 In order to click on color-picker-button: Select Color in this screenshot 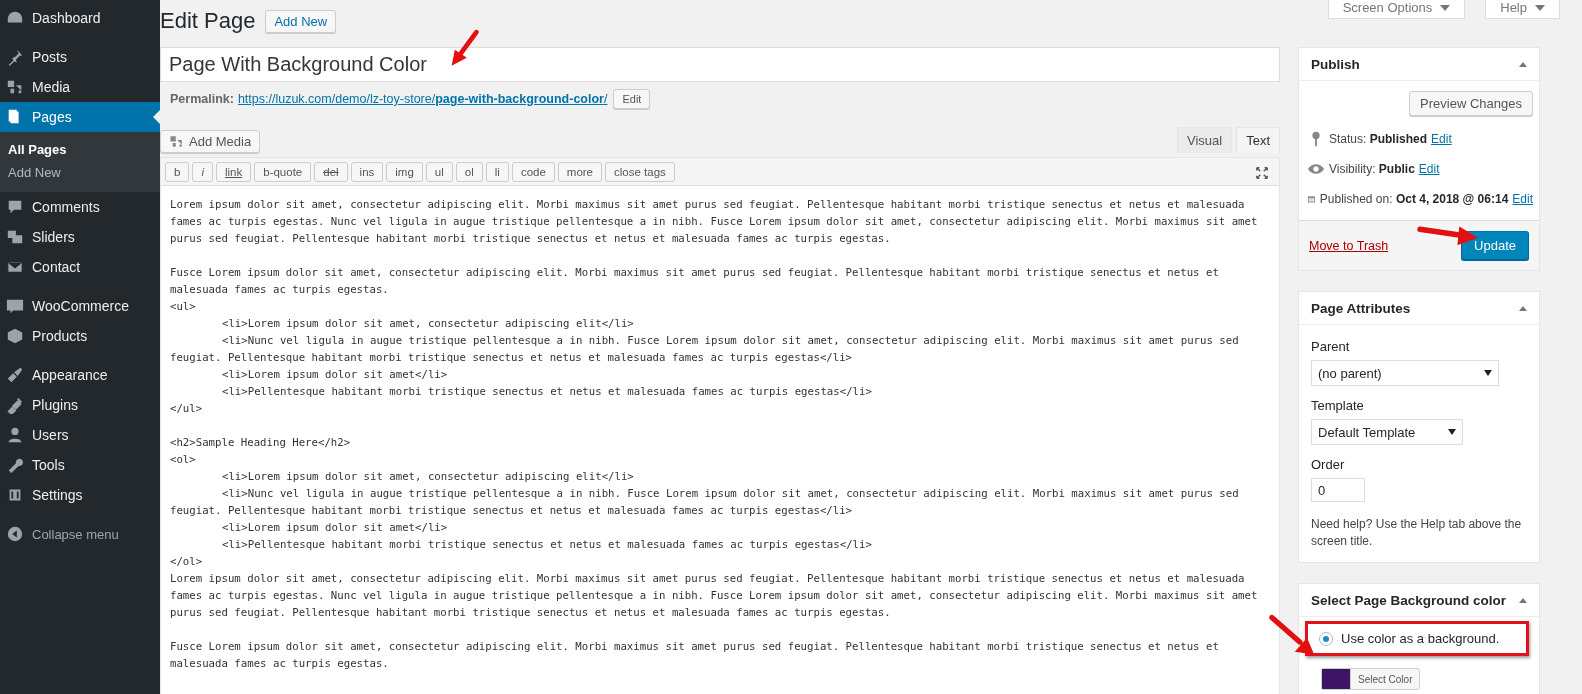, I will do `click(1371, 679)`.